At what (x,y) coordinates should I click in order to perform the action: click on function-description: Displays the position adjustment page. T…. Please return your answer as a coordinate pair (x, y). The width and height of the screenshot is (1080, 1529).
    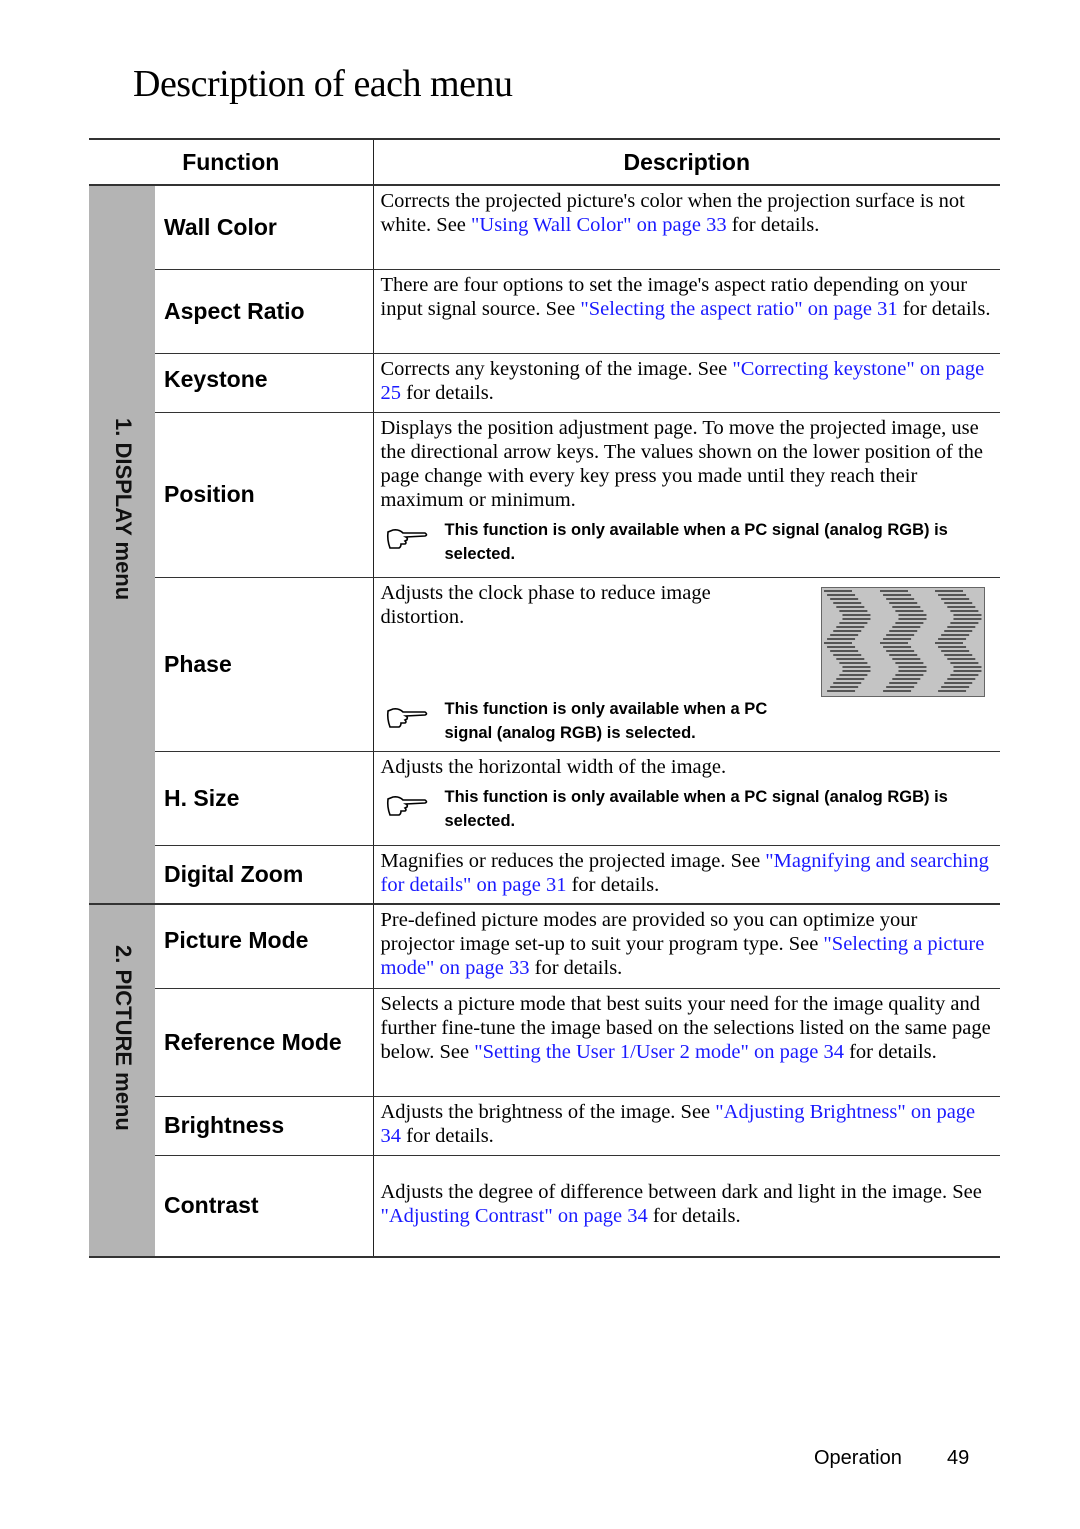
    Looking at the image, I should click on (686, 495).